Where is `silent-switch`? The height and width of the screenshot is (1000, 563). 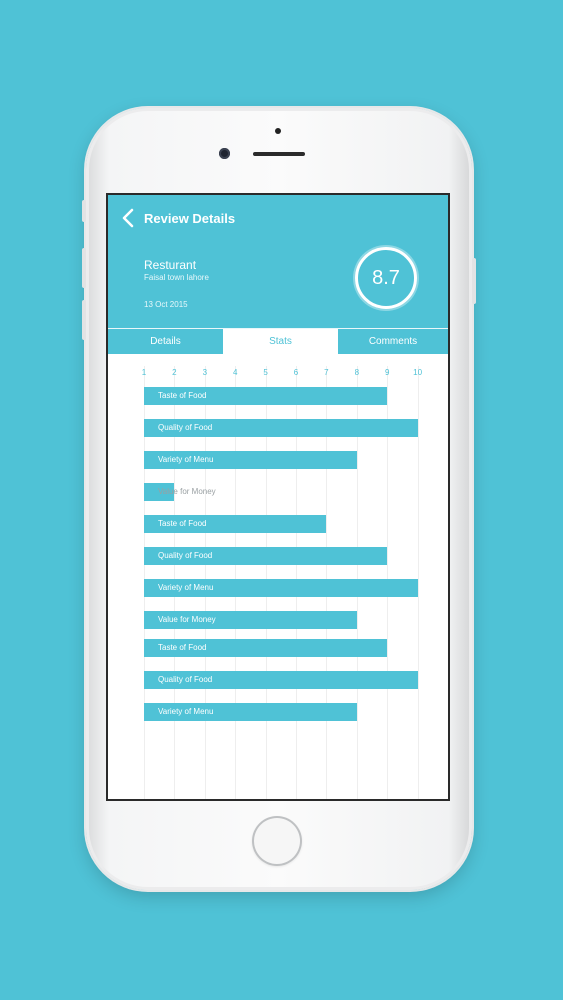
silent-switch is located at coordinates (84, 211).